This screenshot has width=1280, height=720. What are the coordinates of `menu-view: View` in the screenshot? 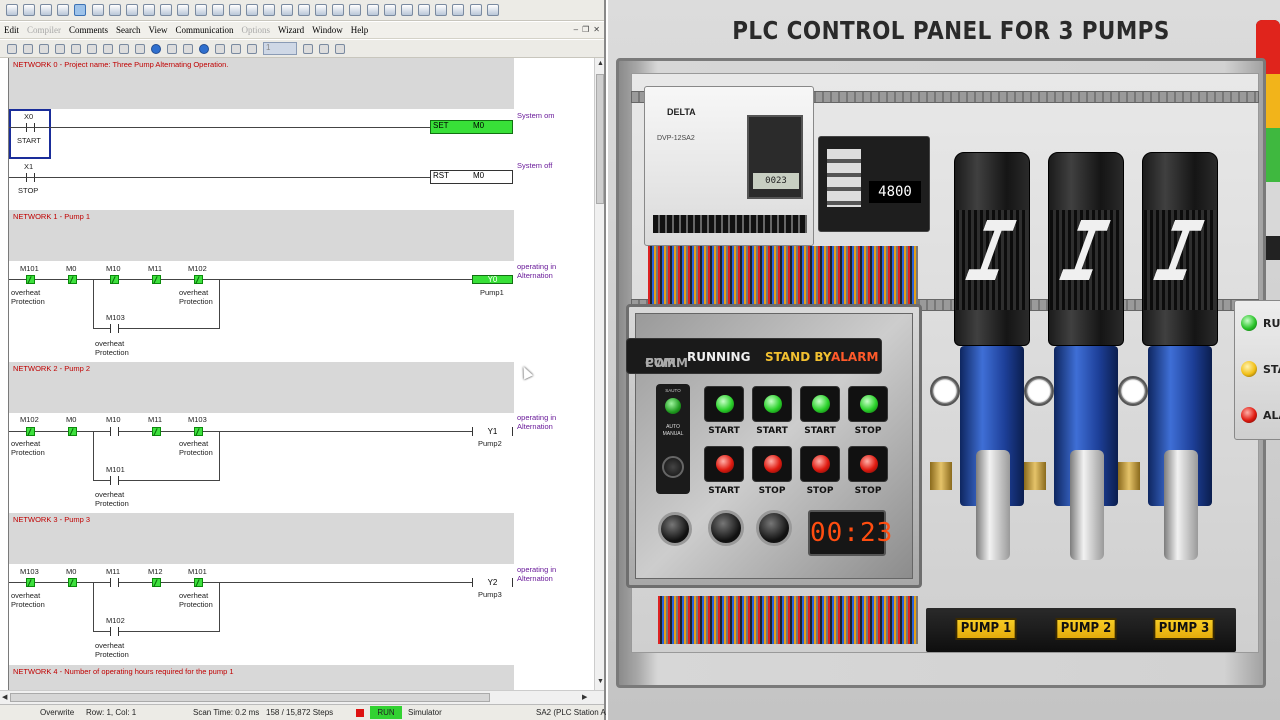 It's located at (158, 30).